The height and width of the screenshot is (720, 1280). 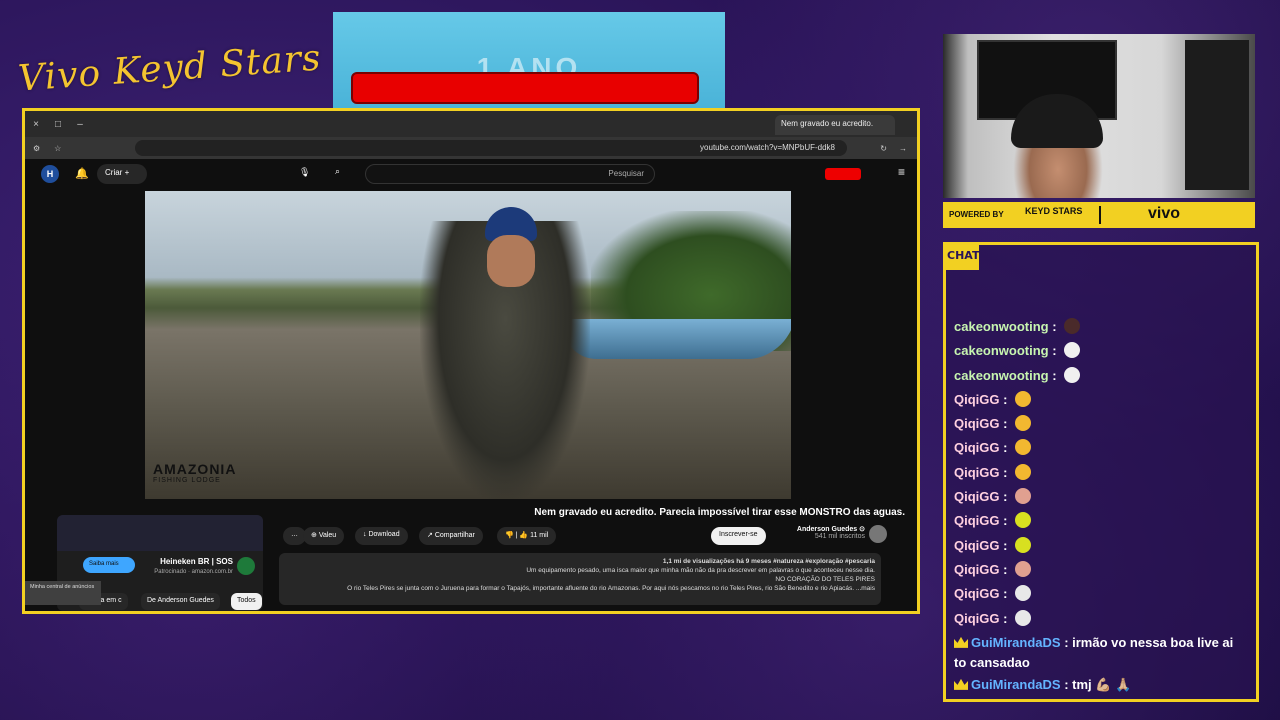 I want to click on thanks-button: ⊕ Valeu, so click(x=324, y=536).